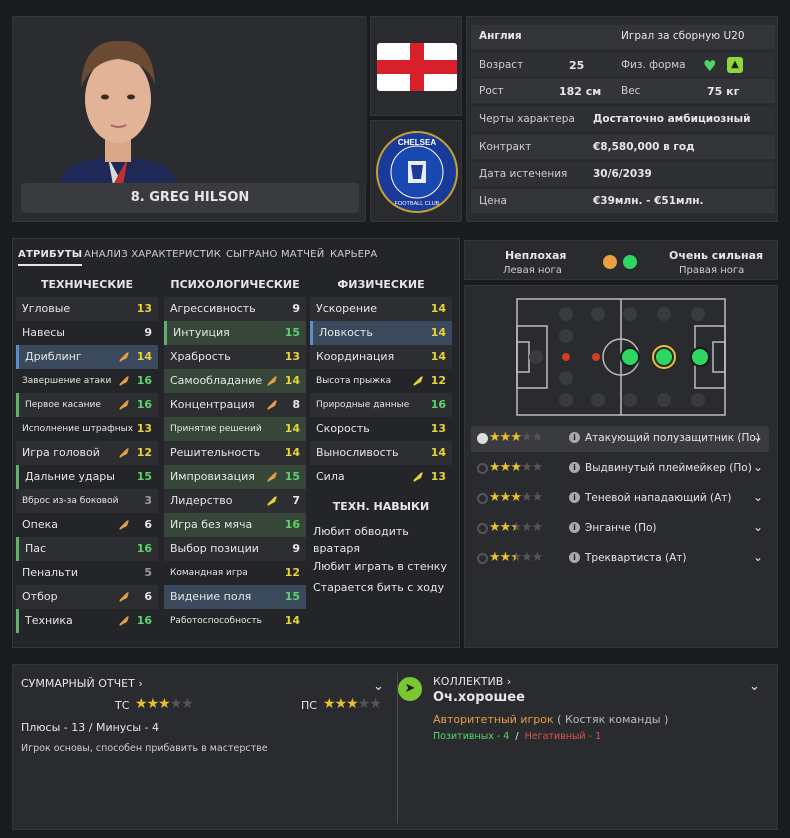 The height and width of the screenshot is (838, 790). I want to click on info-row-value: Цена €39млн. - €51млн., so click(623, 201).